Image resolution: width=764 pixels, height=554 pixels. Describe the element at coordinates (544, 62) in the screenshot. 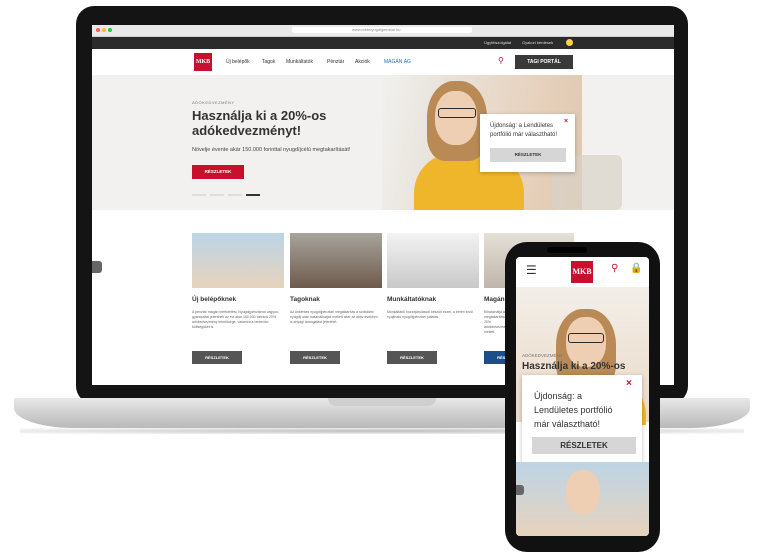

I see `member-portal-button: TAGI PORTÁL` at that location.